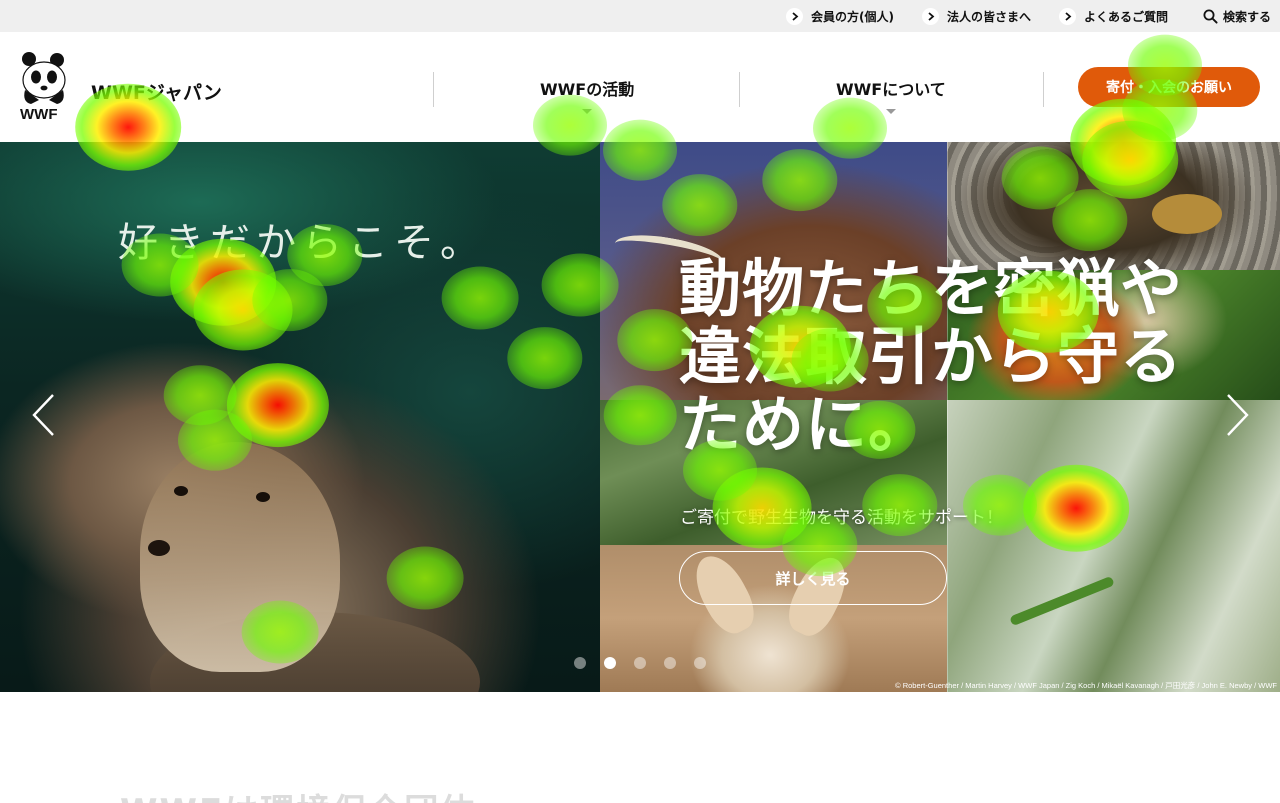  I want to click on nav-item-label: WWFについて, so click(891, 89).